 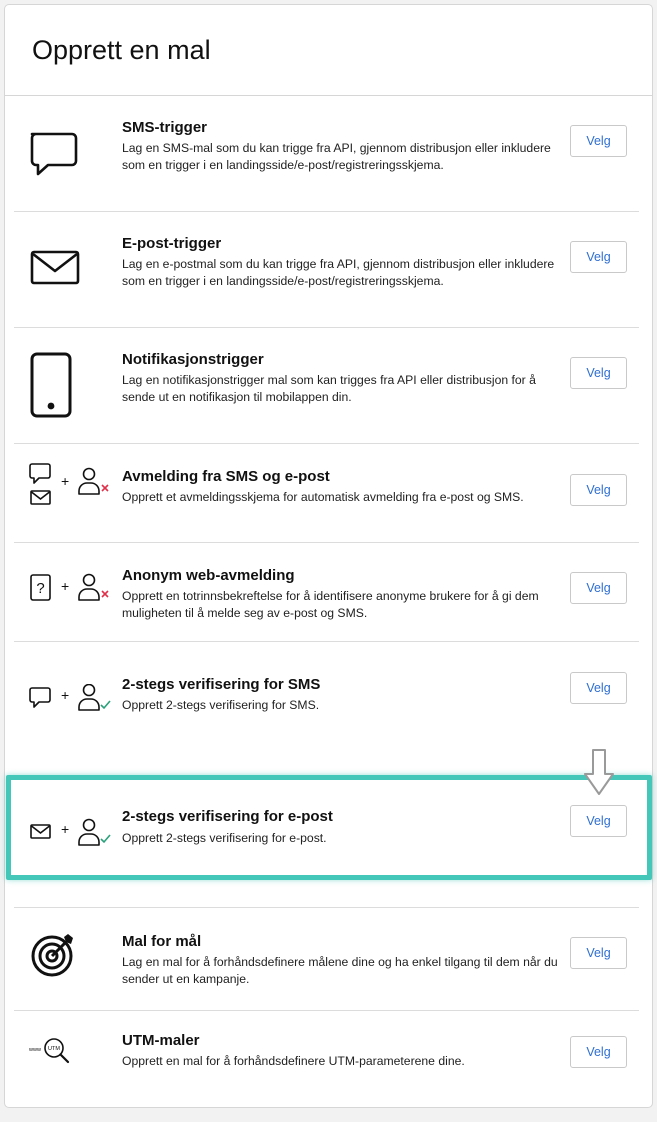 I want to click on select-button-sms-verification: Velg, so click(x=598, y=688).